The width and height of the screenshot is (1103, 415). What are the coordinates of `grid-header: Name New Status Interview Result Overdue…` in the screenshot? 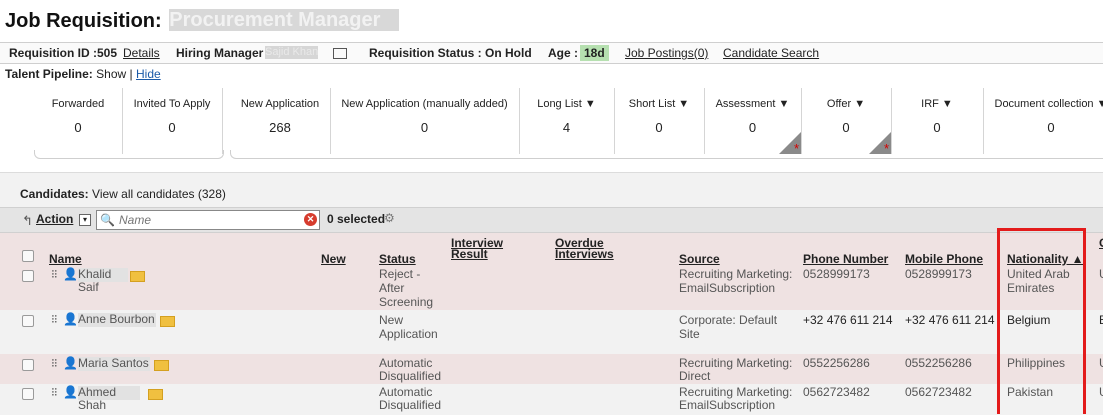 It's located at (551, 250).